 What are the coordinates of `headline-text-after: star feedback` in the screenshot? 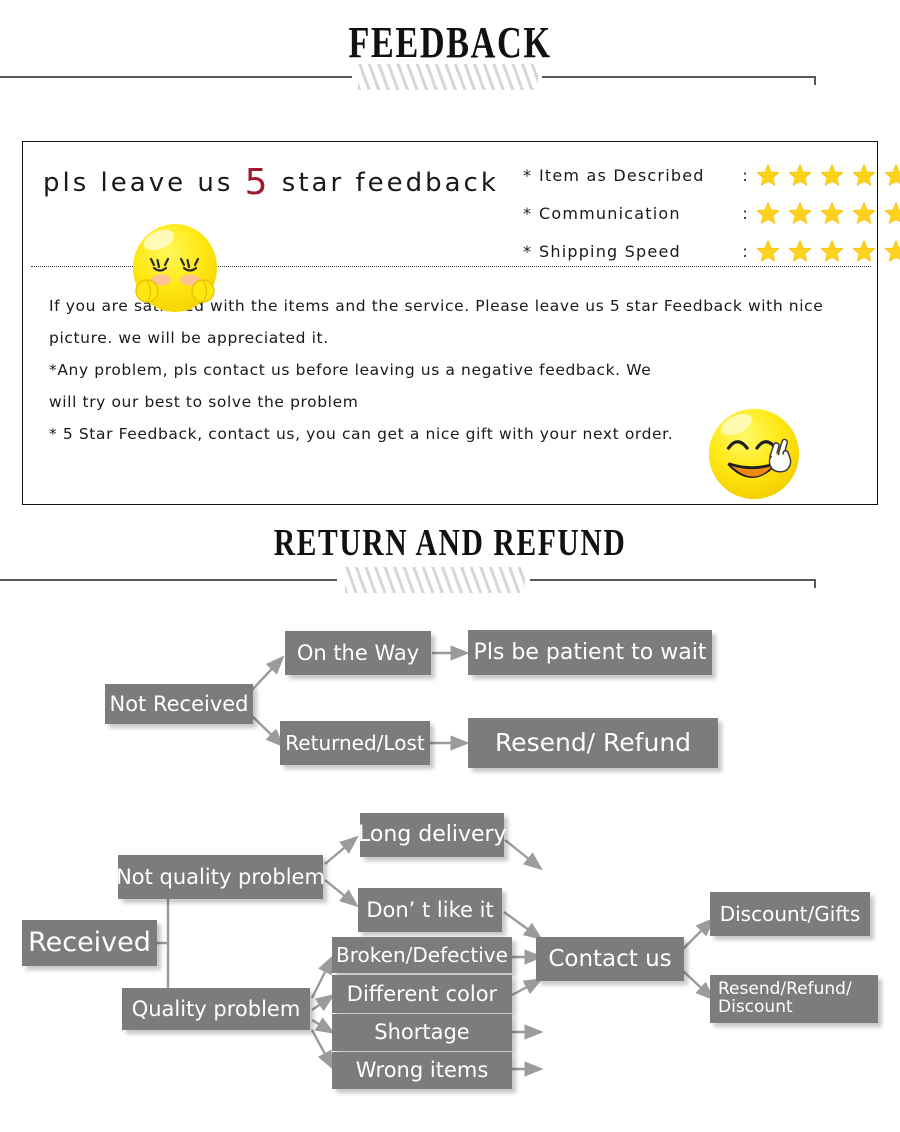 It's located at (384, 183).